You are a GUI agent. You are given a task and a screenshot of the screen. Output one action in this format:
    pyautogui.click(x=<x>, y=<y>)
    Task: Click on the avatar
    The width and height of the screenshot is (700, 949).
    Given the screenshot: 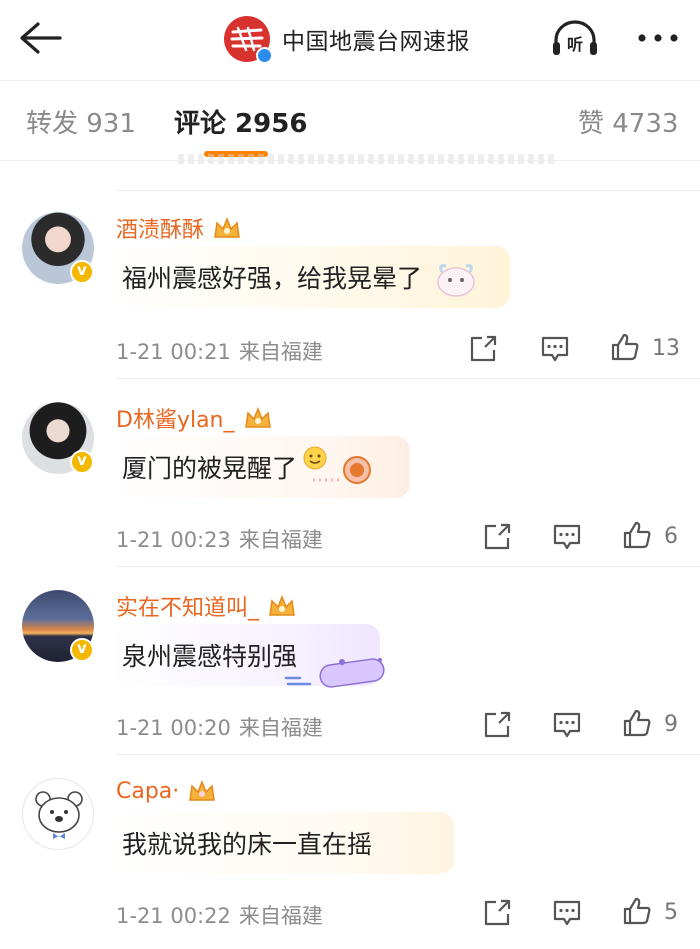 What is the action you would take?
    pyautogui.click(x=58, y=814)
    